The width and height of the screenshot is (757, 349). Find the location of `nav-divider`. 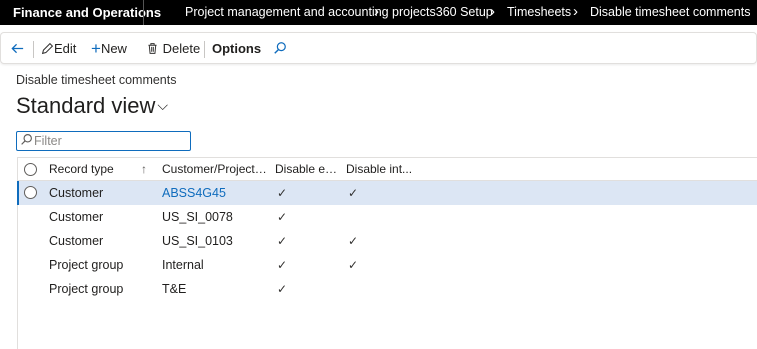

nav-divider is located at coordinates (143, 12).